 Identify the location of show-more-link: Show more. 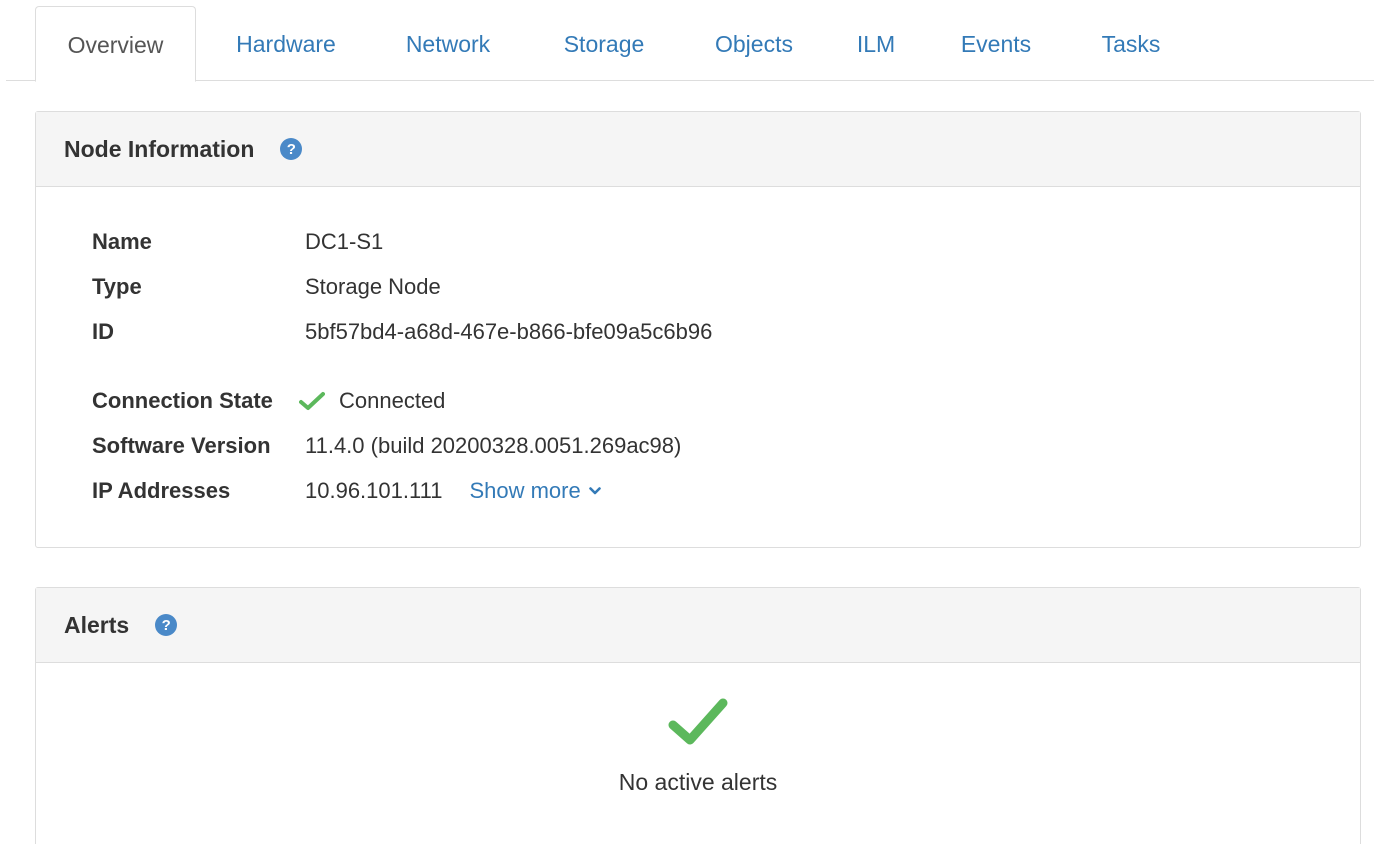
(535, 491).